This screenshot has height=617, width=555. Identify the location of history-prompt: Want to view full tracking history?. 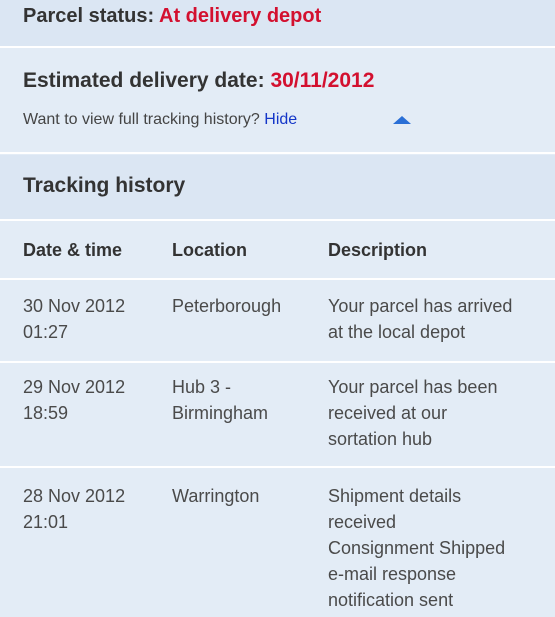
(141, 119).